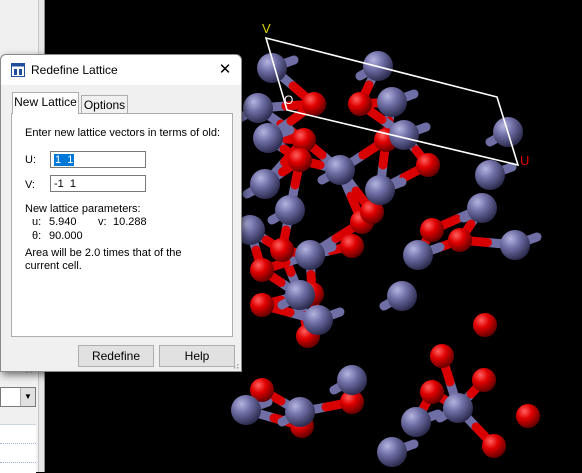 The width and height of the screenshot is (582, 473). Describe the element at coordinates (27, 397) in the screenshot. I see `chevron-down-icon: ▼` at that location.